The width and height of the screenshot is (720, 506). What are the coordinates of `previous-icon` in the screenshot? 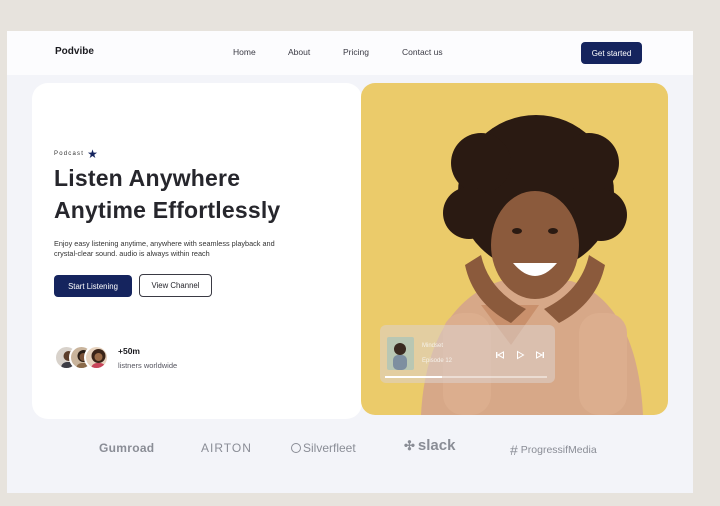 It's located at (500, 356).